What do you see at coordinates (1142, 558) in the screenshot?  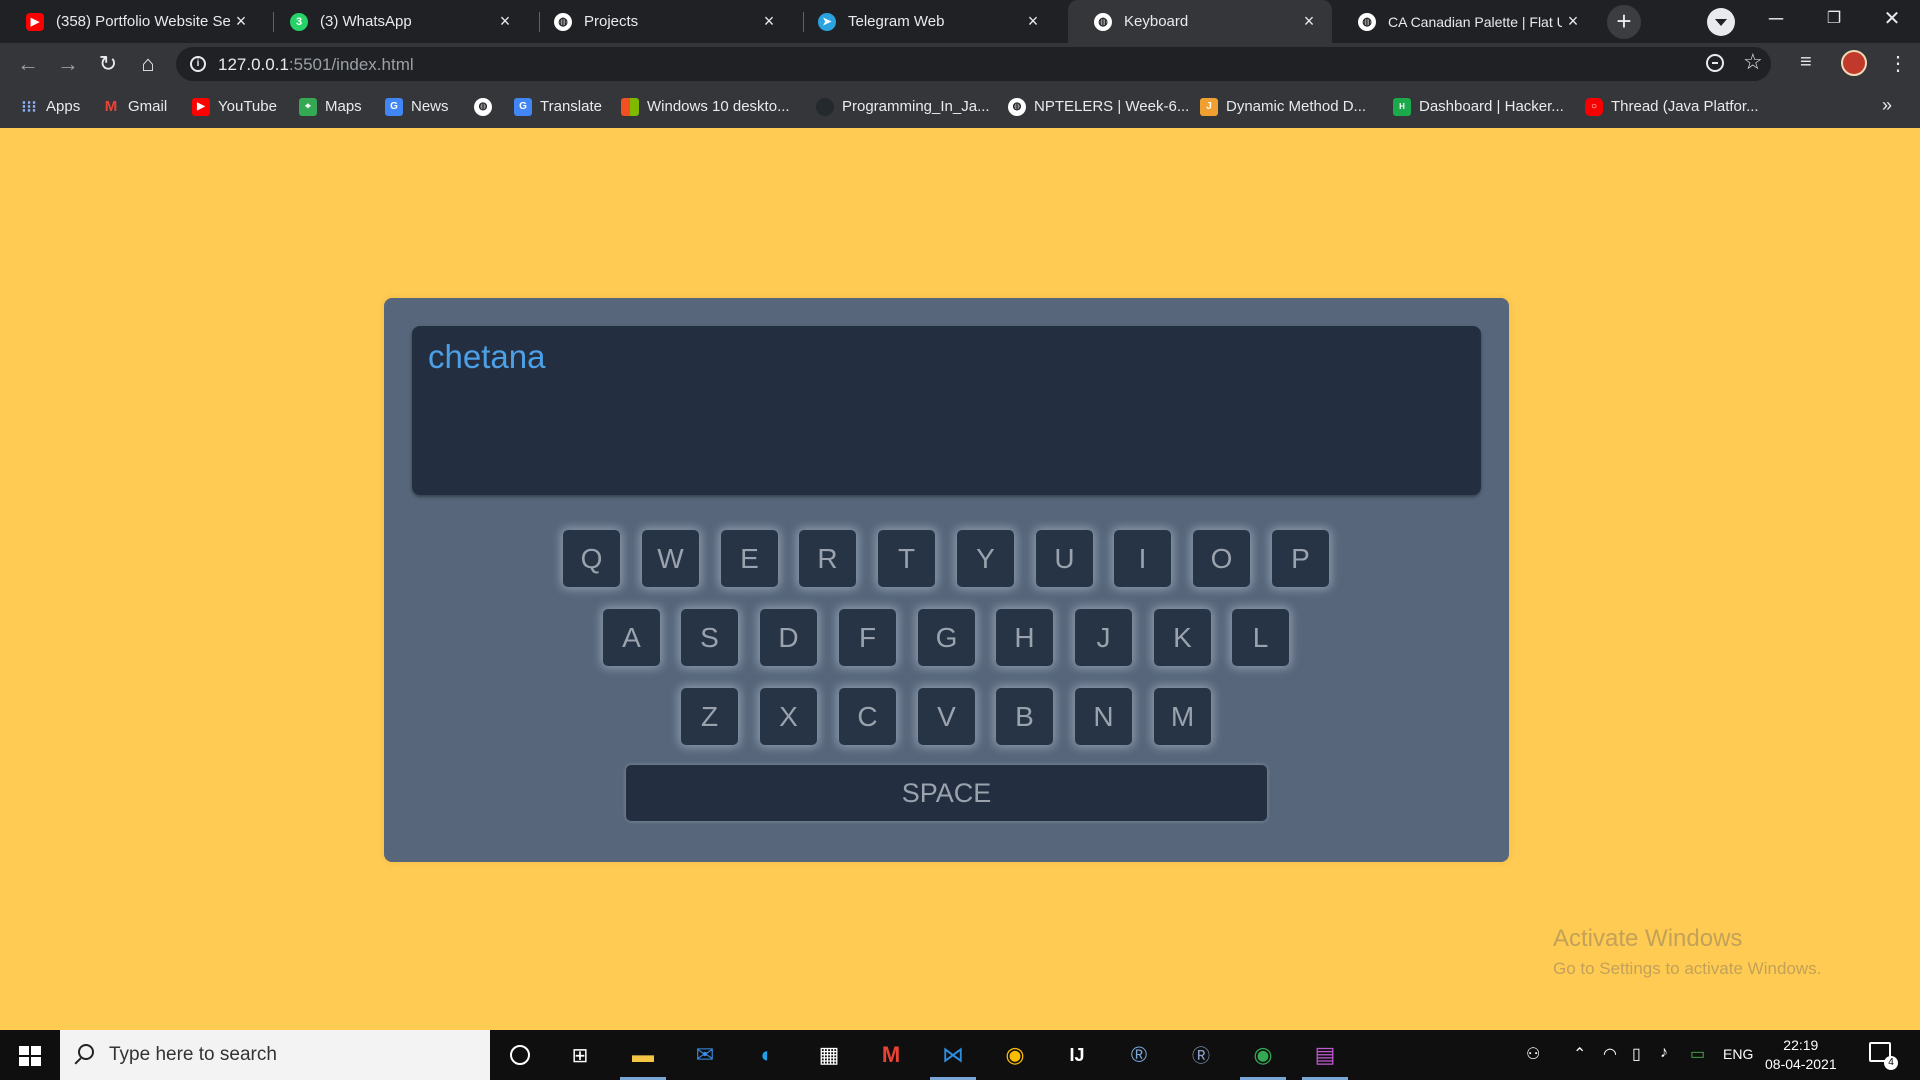 I see `key-i: I` at bounding box center [1142, 558].